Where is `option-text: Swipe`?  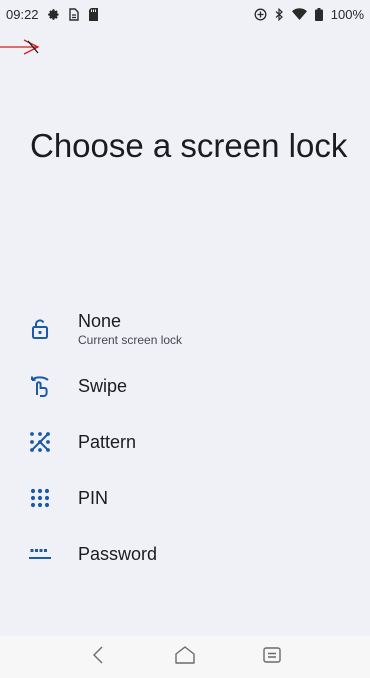 option-text: Swipe is located at coordinates (102, 386).